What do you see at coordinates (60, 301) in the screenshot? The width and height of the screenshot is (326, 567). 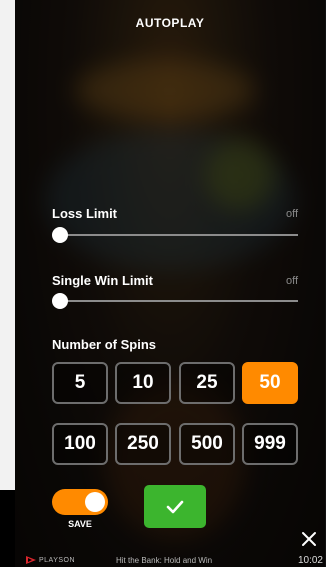 I see `single-win-limit-thumb` at bounding box center [60, 301].